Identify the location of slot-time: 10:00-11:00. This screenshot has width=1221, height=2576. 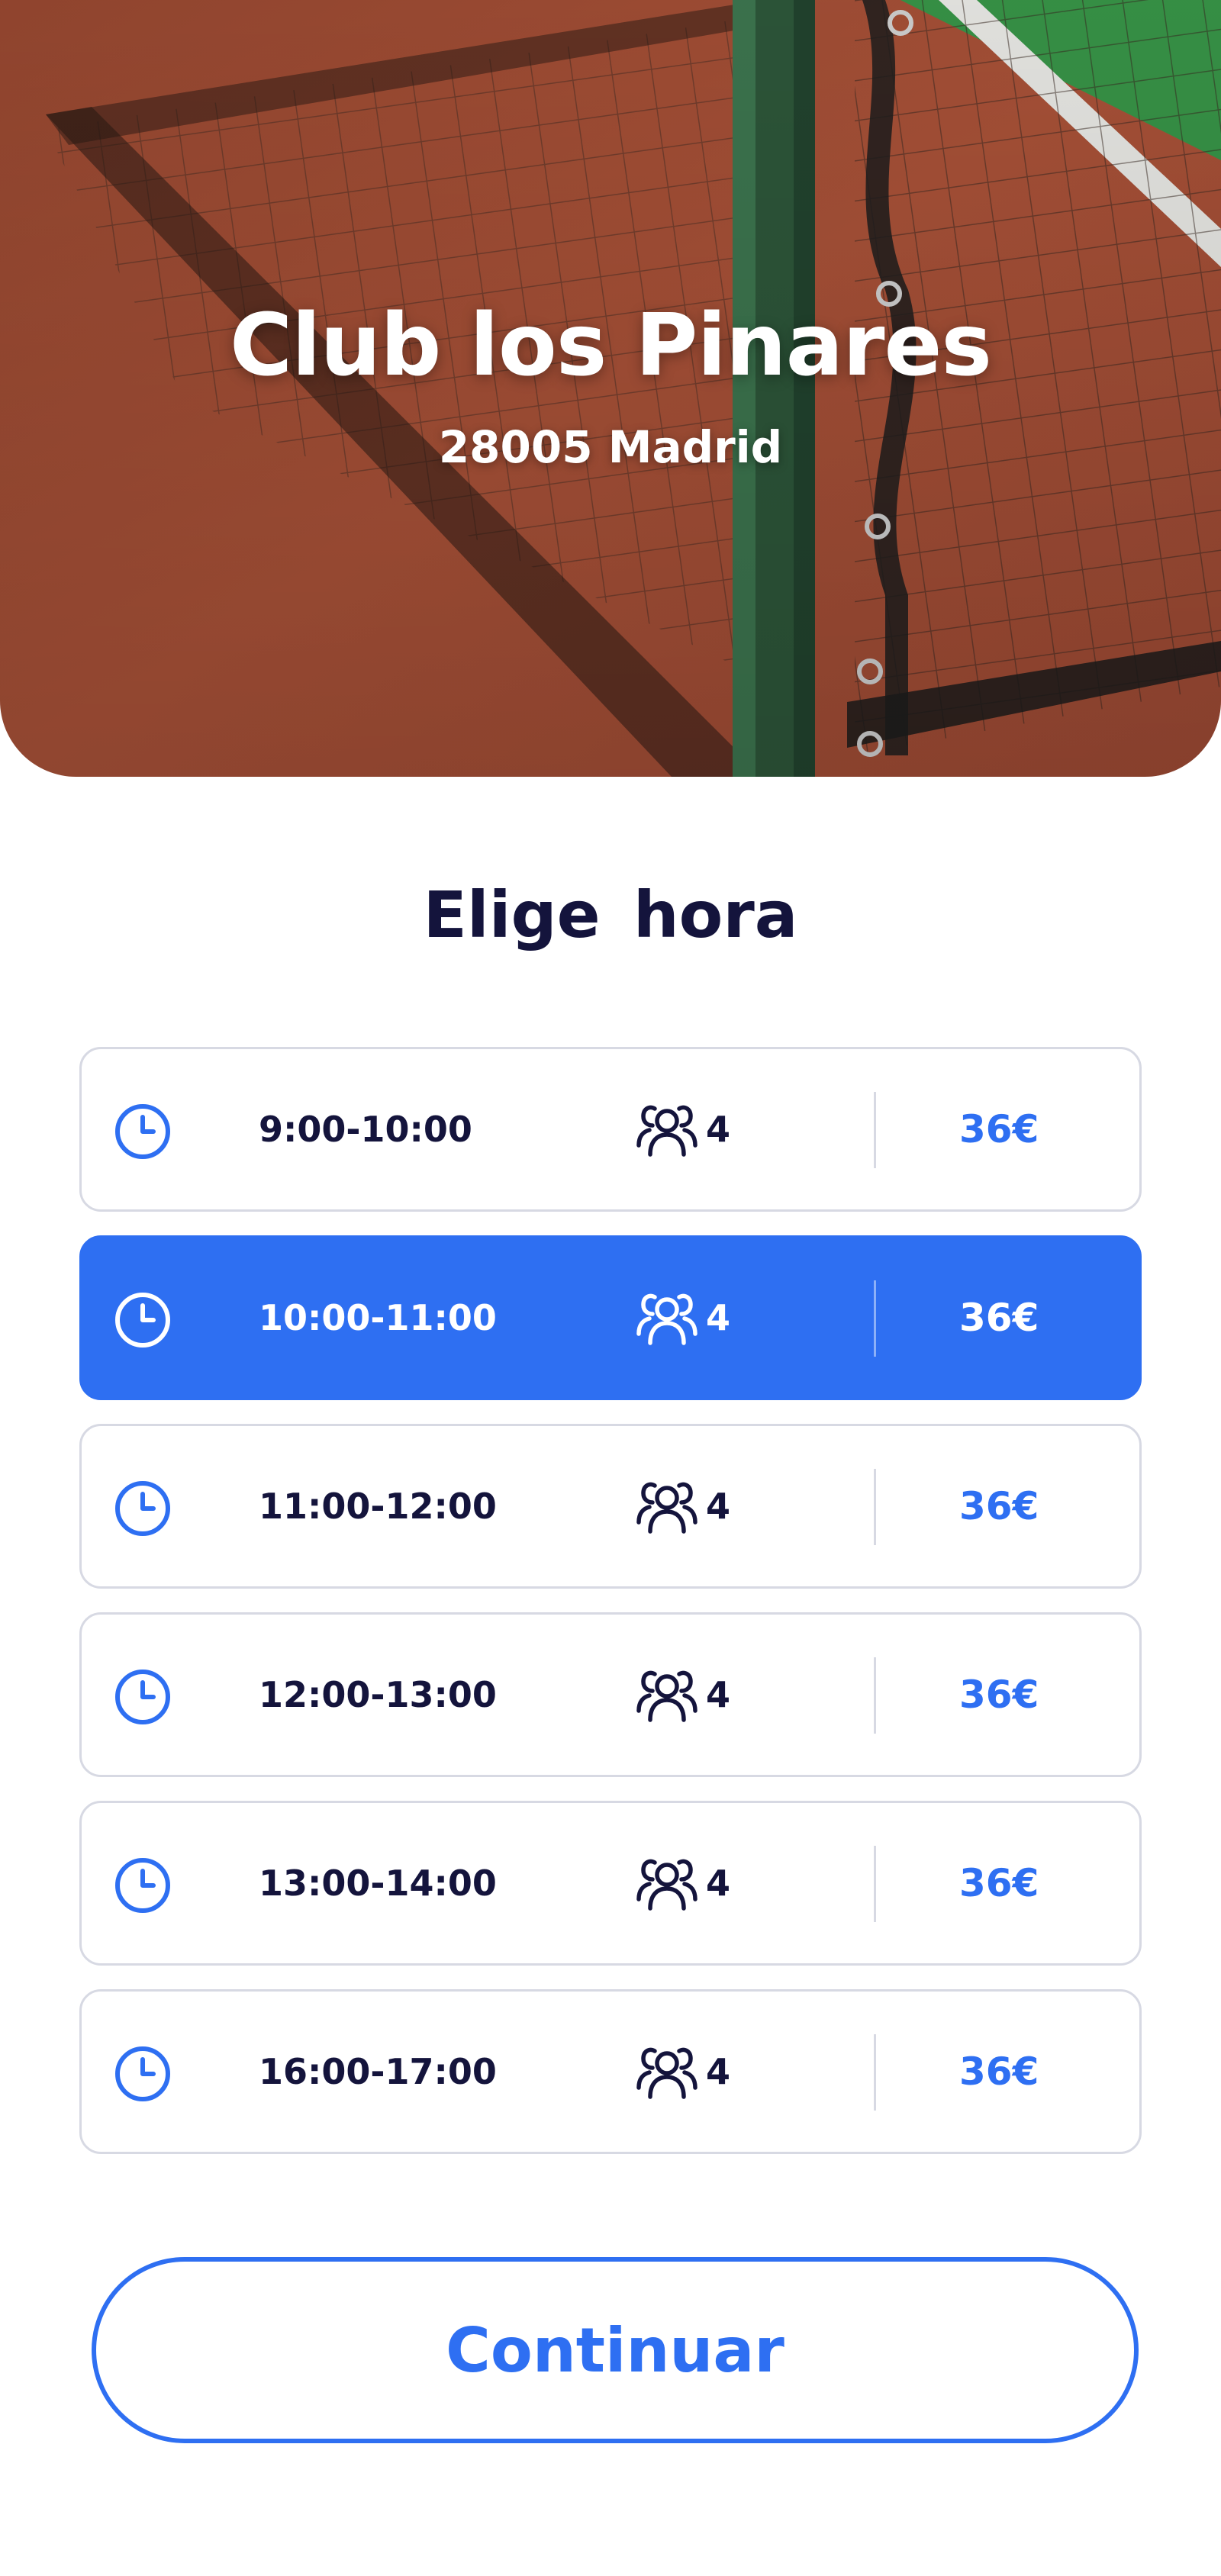
(378, 1317).